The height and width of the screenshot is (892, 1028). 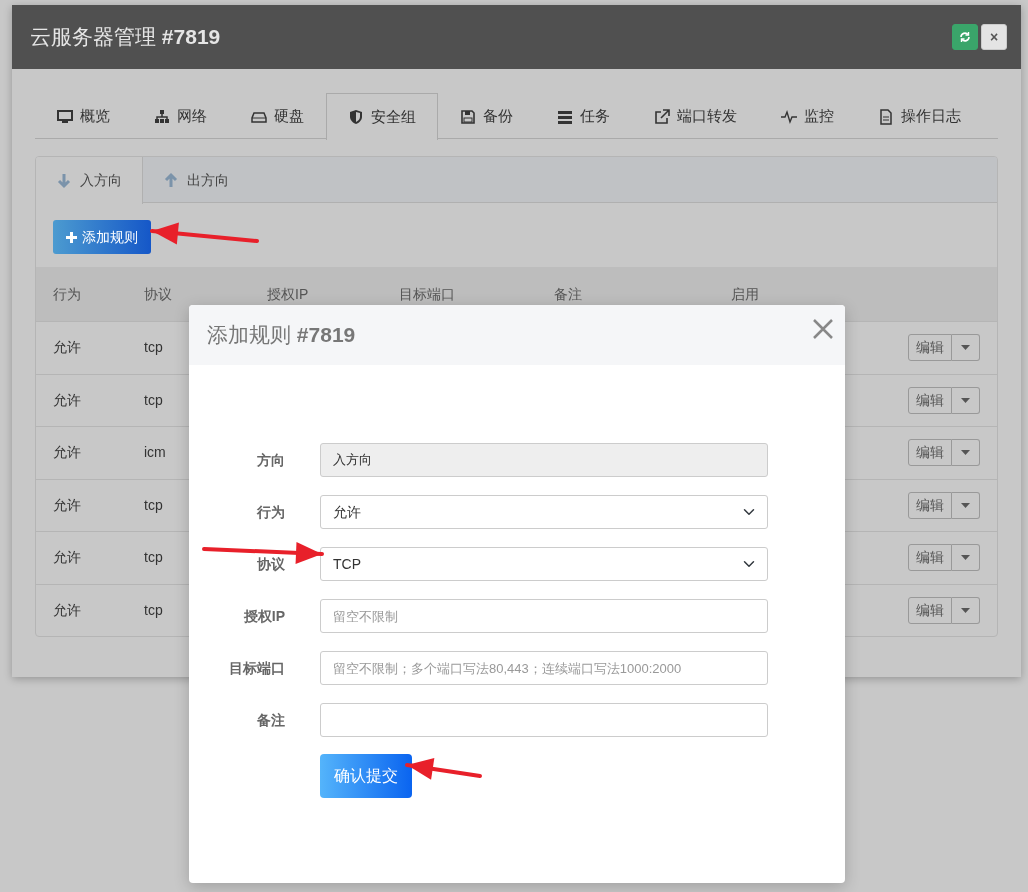 What do you see at coordinates (155, 452) in the screenshot?
I see `table-cell: icm` at bounding box center [155, 452].